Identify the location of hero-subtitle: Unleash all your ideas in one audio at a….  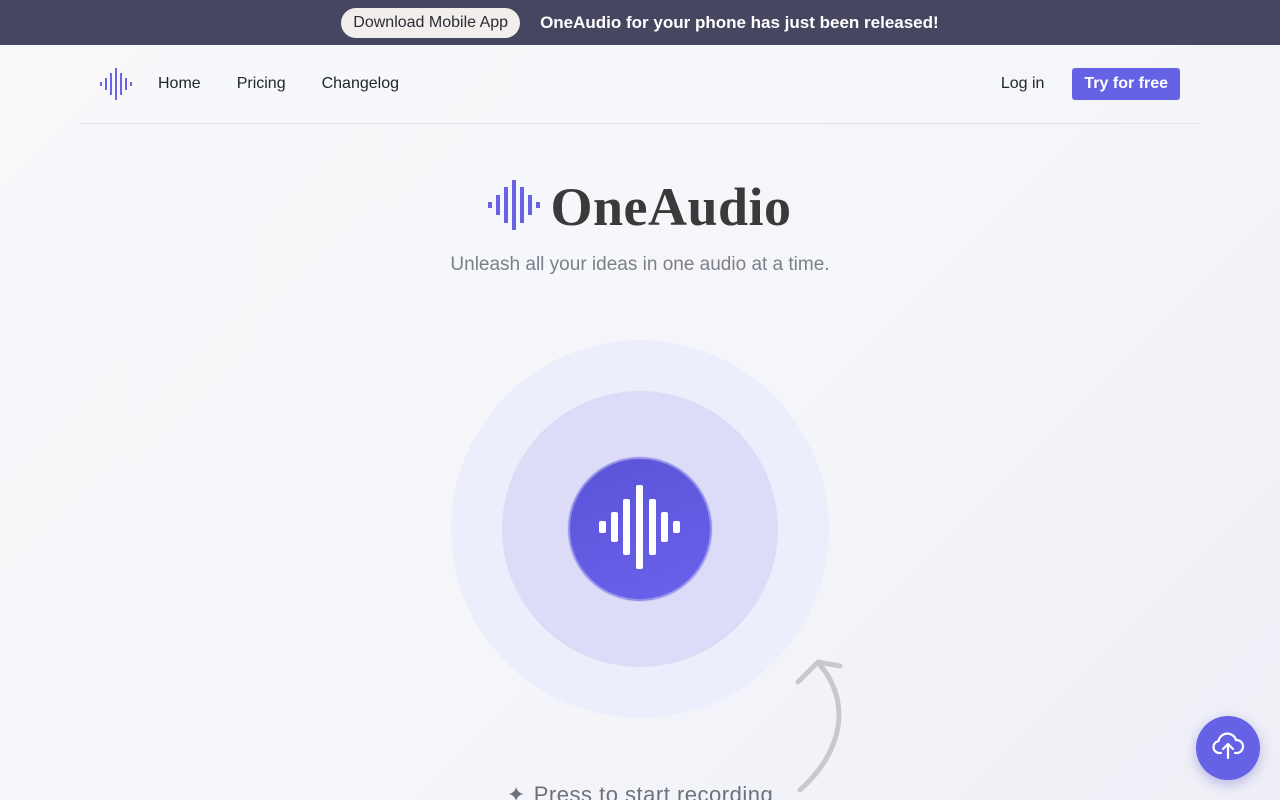
(640, 264).